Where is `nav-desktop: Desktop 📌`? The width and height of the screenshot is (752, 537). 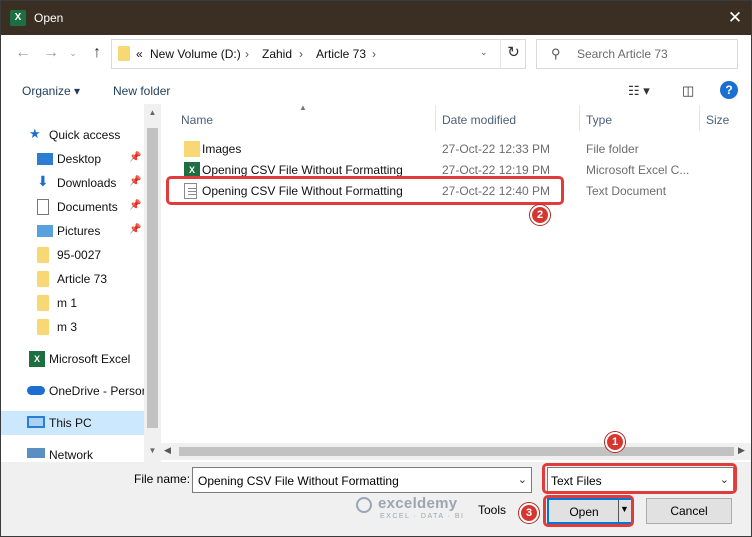
nav-desktop: Desktop 📌 is located at coordinates (72, 159).